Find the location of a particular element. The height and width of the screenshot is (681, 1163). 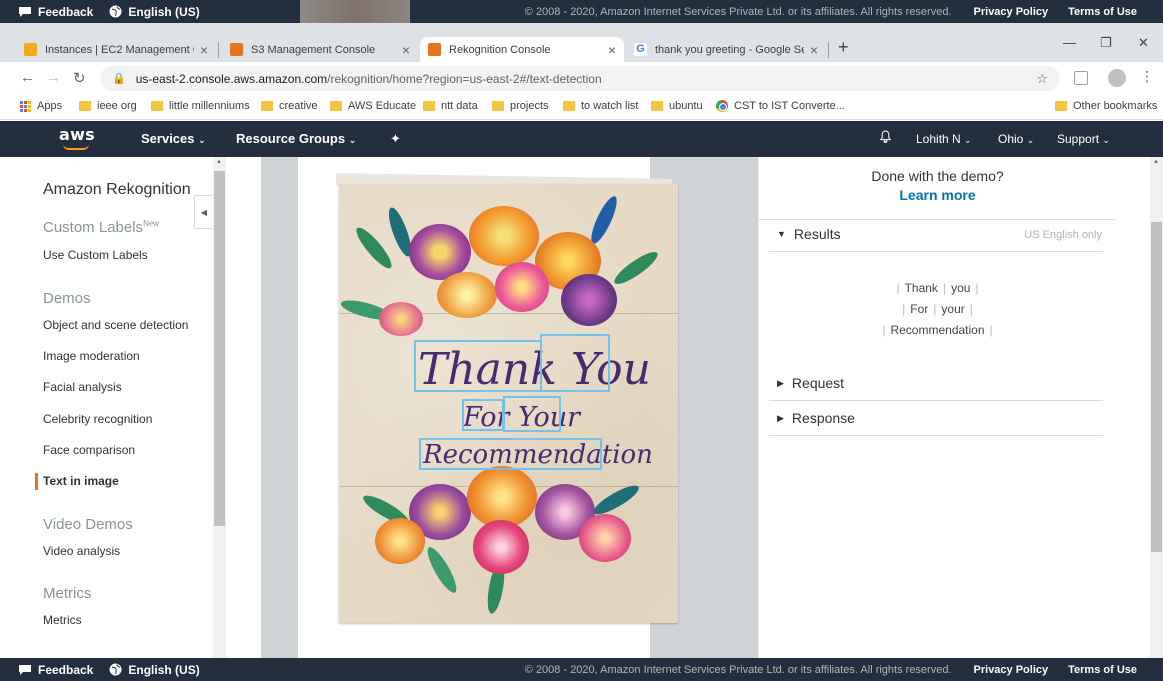

bbox-for is located at coordinates (483, 415).